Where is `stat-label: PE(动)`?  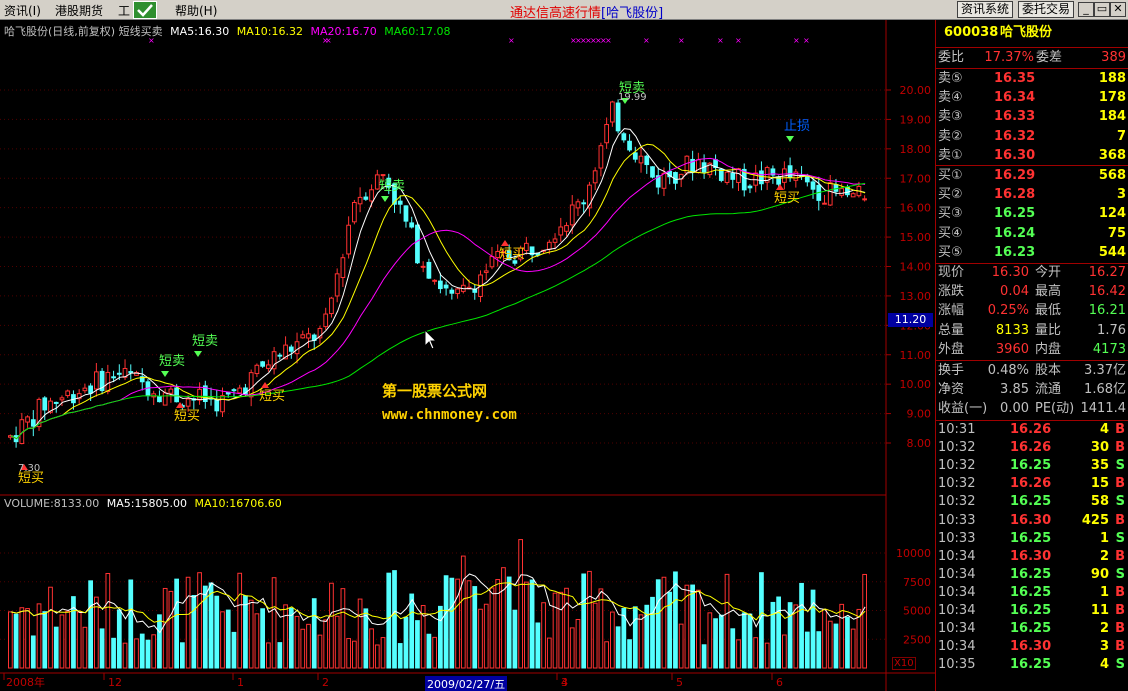 stat-label: PE(动) is located at coordinates (1055, 409).